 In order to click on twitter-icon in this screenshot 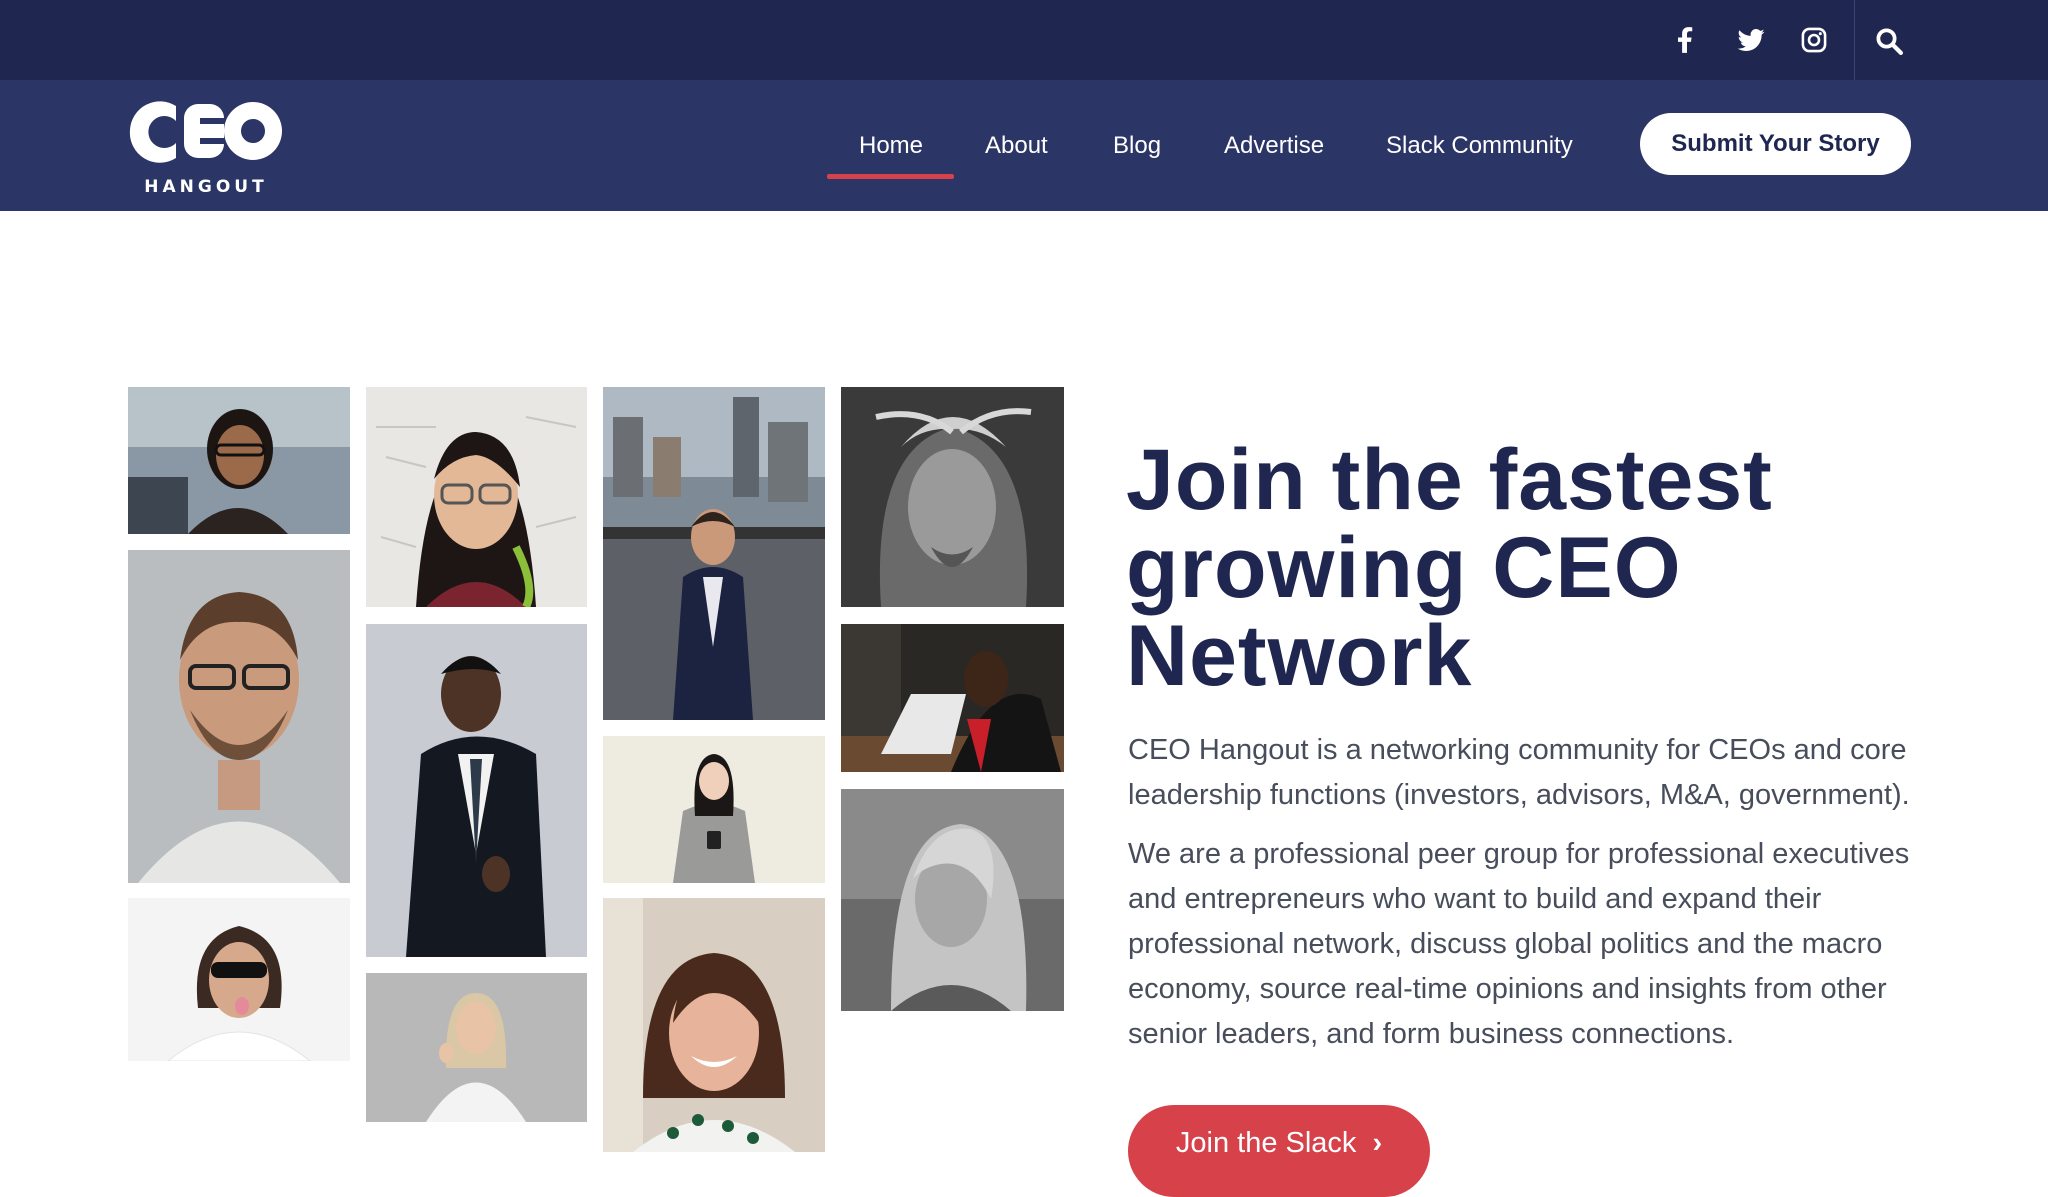, I will do `click(1751, 39)`.